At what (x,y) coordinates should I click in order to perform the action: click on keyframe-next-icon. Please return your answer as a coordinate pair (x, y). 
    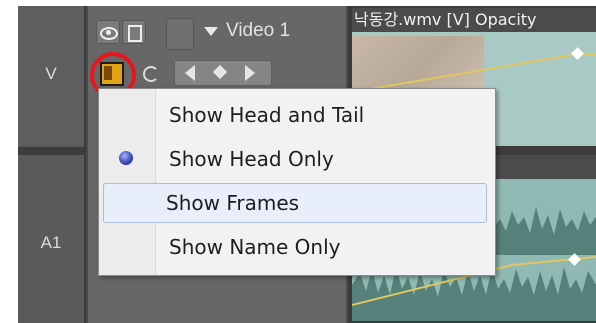
    Looking at the image, I should click on (250, 73).